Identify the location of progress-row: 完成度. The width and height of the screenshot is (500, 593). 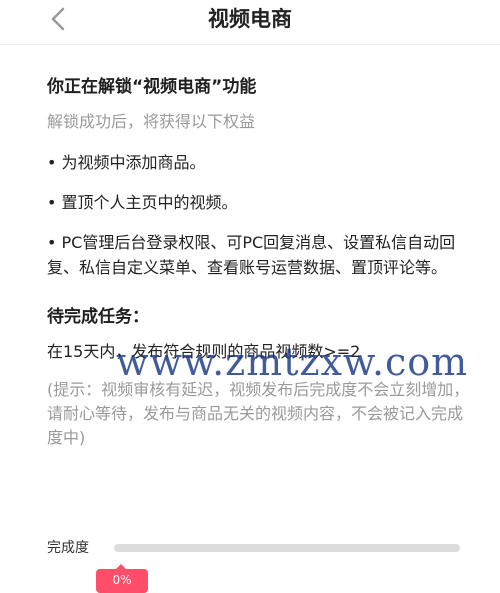
(257, 549).